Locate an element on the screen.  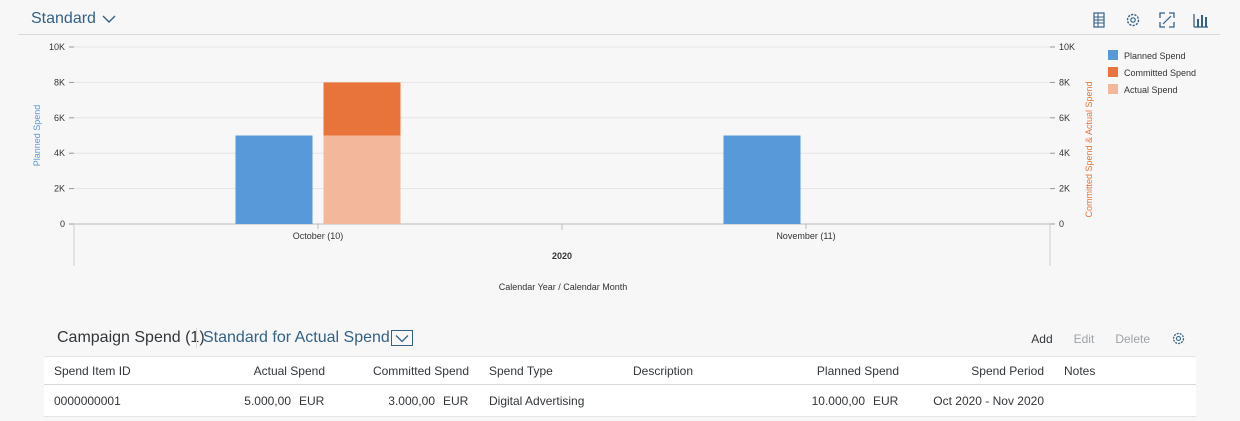
legend-label: Committed Spend is located at coordinates (1160, 73).